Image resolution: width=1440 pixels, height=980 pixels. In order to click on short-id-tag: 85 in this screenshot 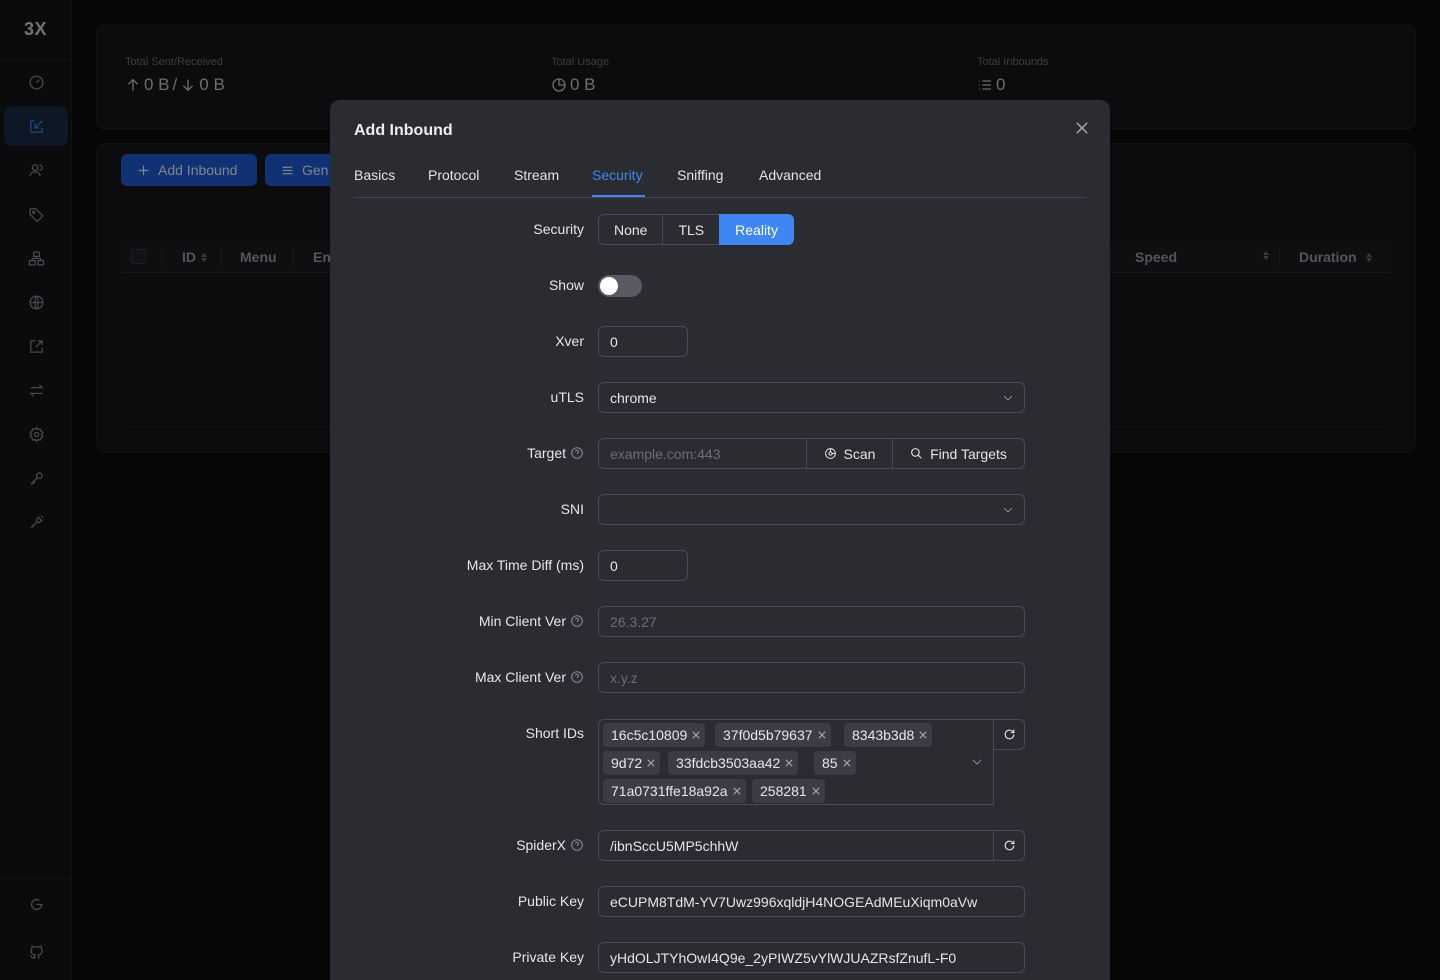, I will do `click(835, 763)`.